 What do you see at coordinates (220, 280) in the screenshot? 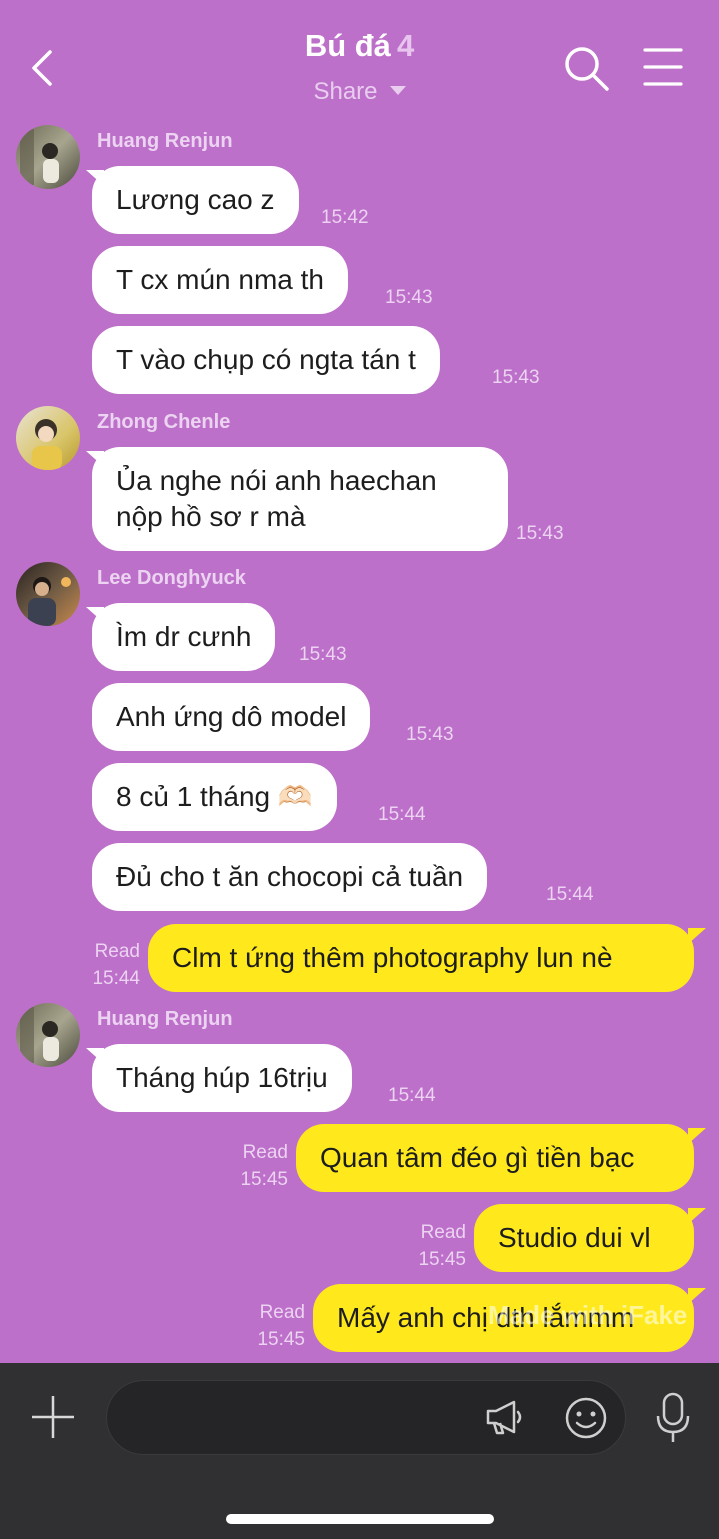
I see `message-bubble: T cx mún nma th` at bounding box center [220, 280].